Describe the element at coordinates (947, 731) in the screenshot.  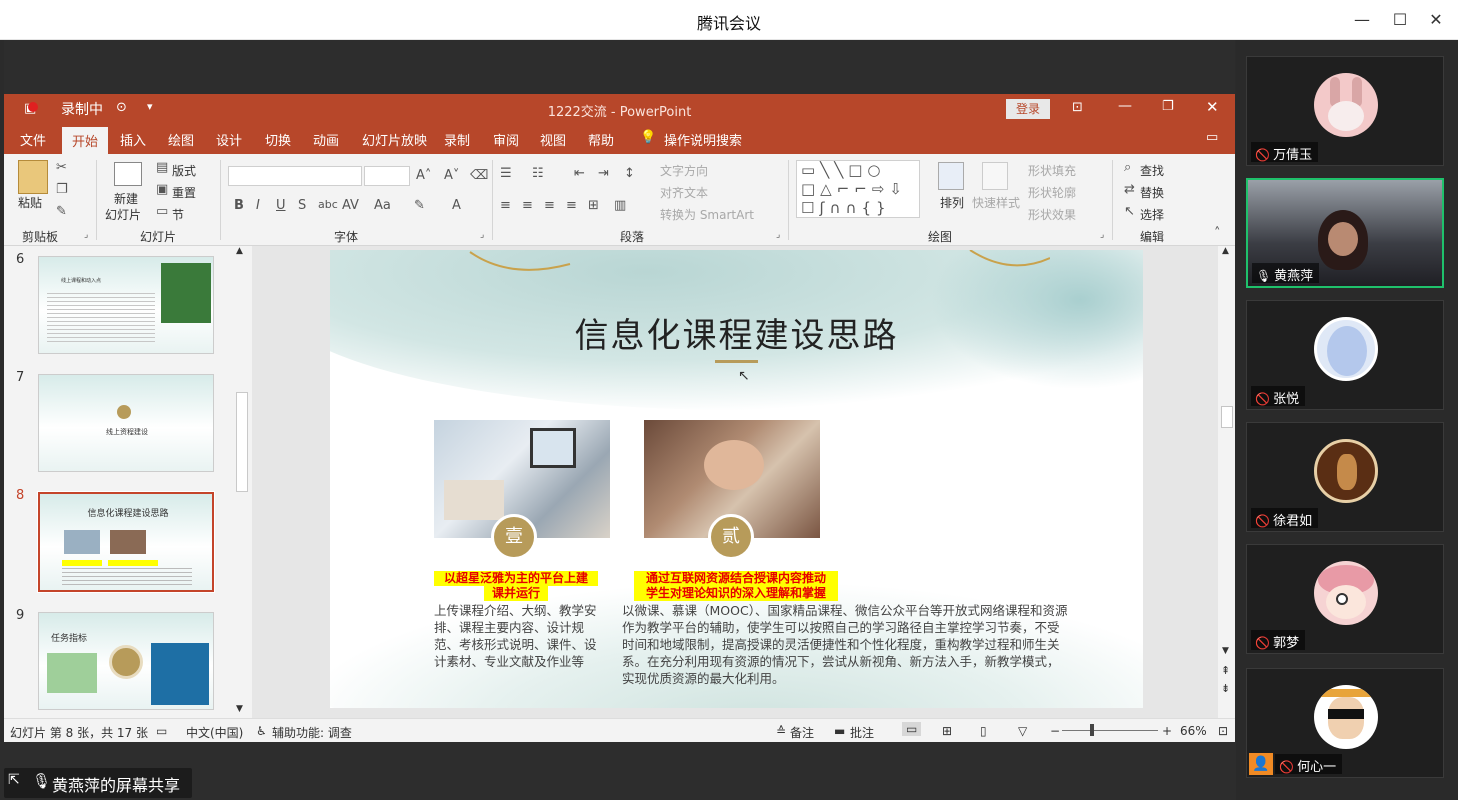
I see `sorter-view-icon: ⊞` at that location.